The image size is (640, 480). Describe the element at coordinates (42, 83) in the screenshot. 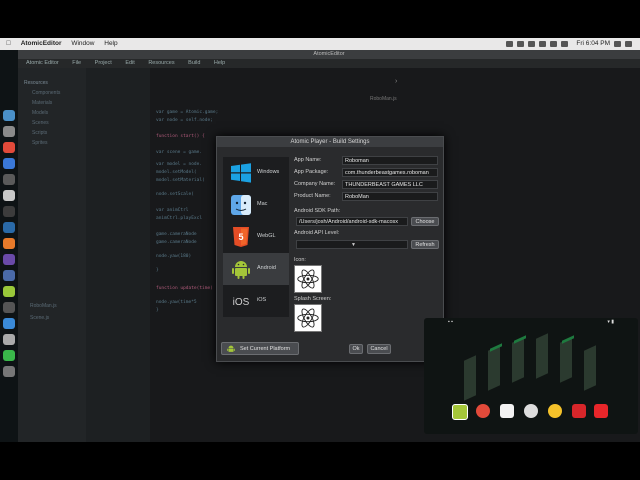

I see `tree-root: Resources` at that location.